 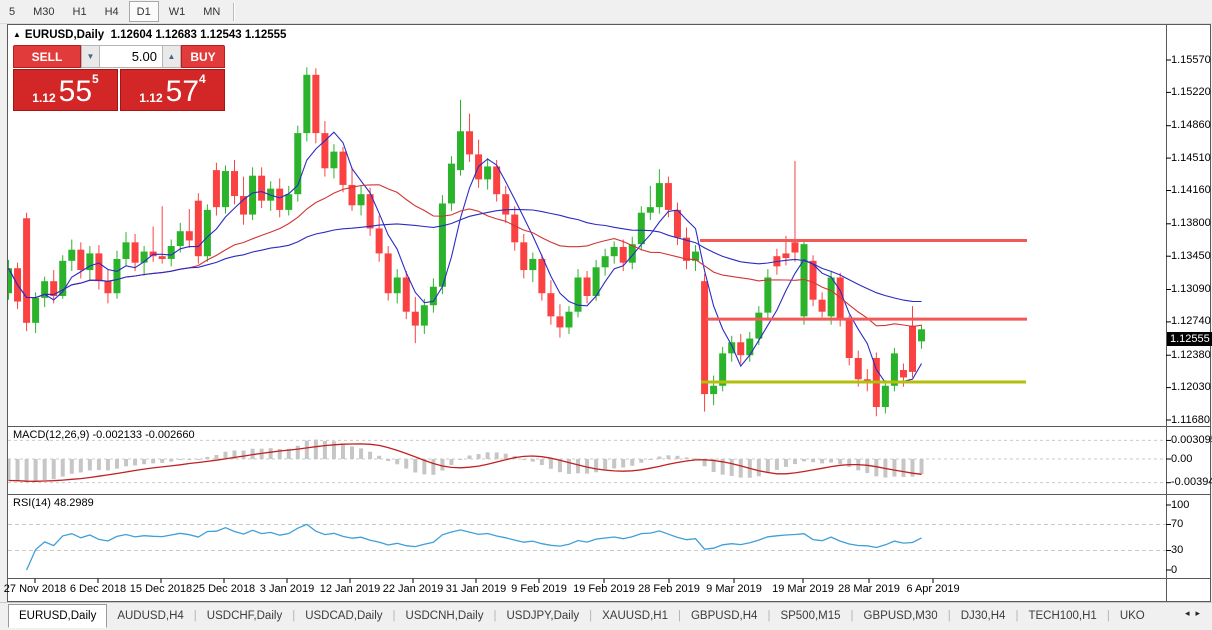 What do you see at coordinates (1191, 439) in the screenshot?
I see `macd-axis-label: 0.003095` at bounding box center [1191, 439].